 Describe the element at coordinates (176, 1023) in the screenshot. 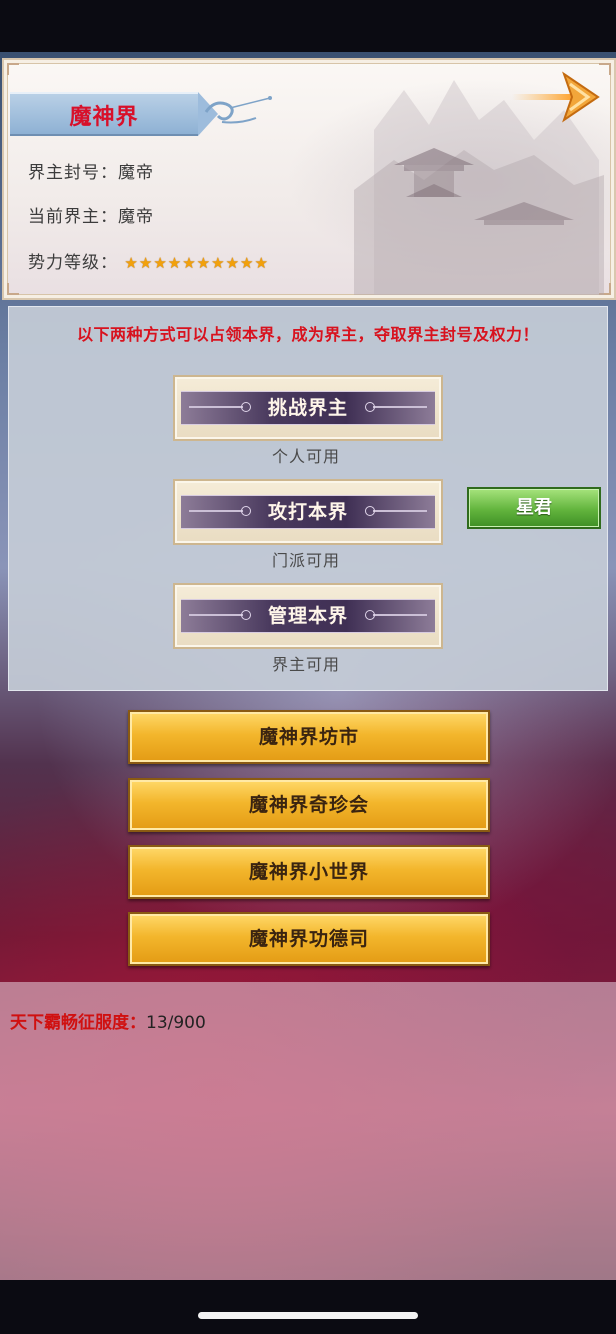

I see `conquest-value: 13/900` at that location.